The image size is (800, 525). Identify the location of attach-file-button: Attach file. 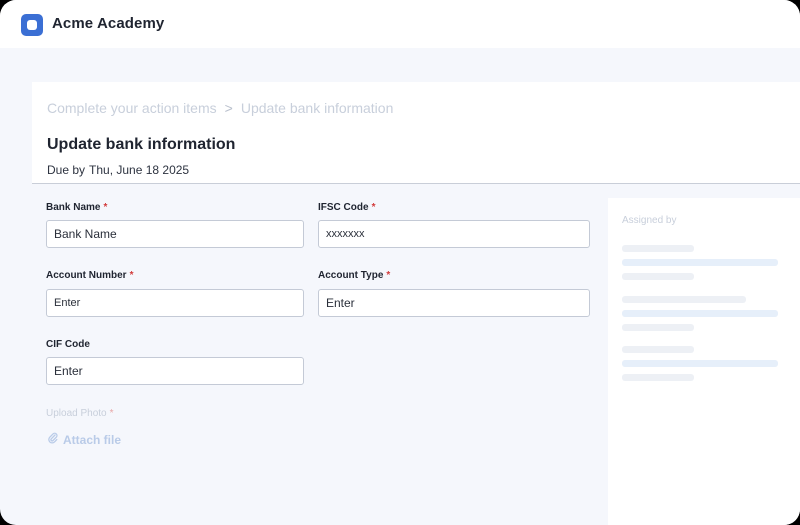
(84, 439).